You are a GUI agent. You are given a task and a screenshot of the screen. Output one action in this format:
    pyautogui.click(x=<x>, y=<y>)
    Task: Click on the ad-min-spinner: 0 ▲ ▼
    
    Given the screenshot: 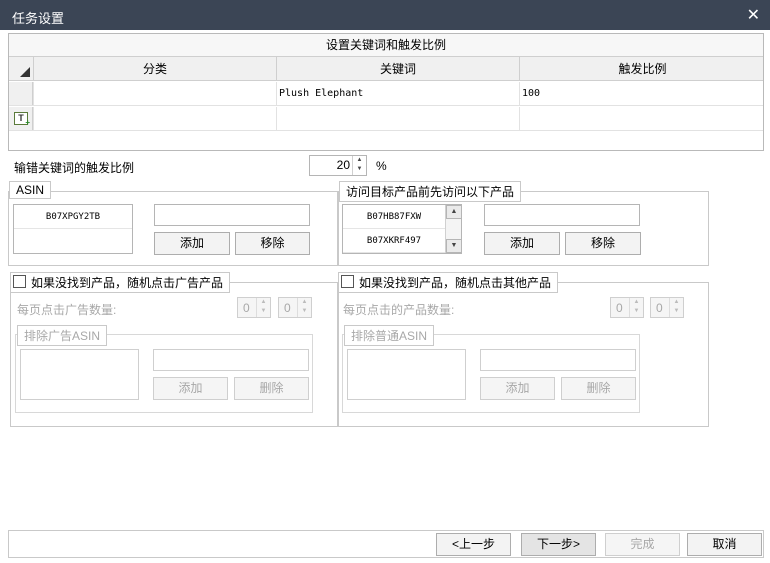 What is the action you would take?
    pyautogui.click(x=254, y=307)
    